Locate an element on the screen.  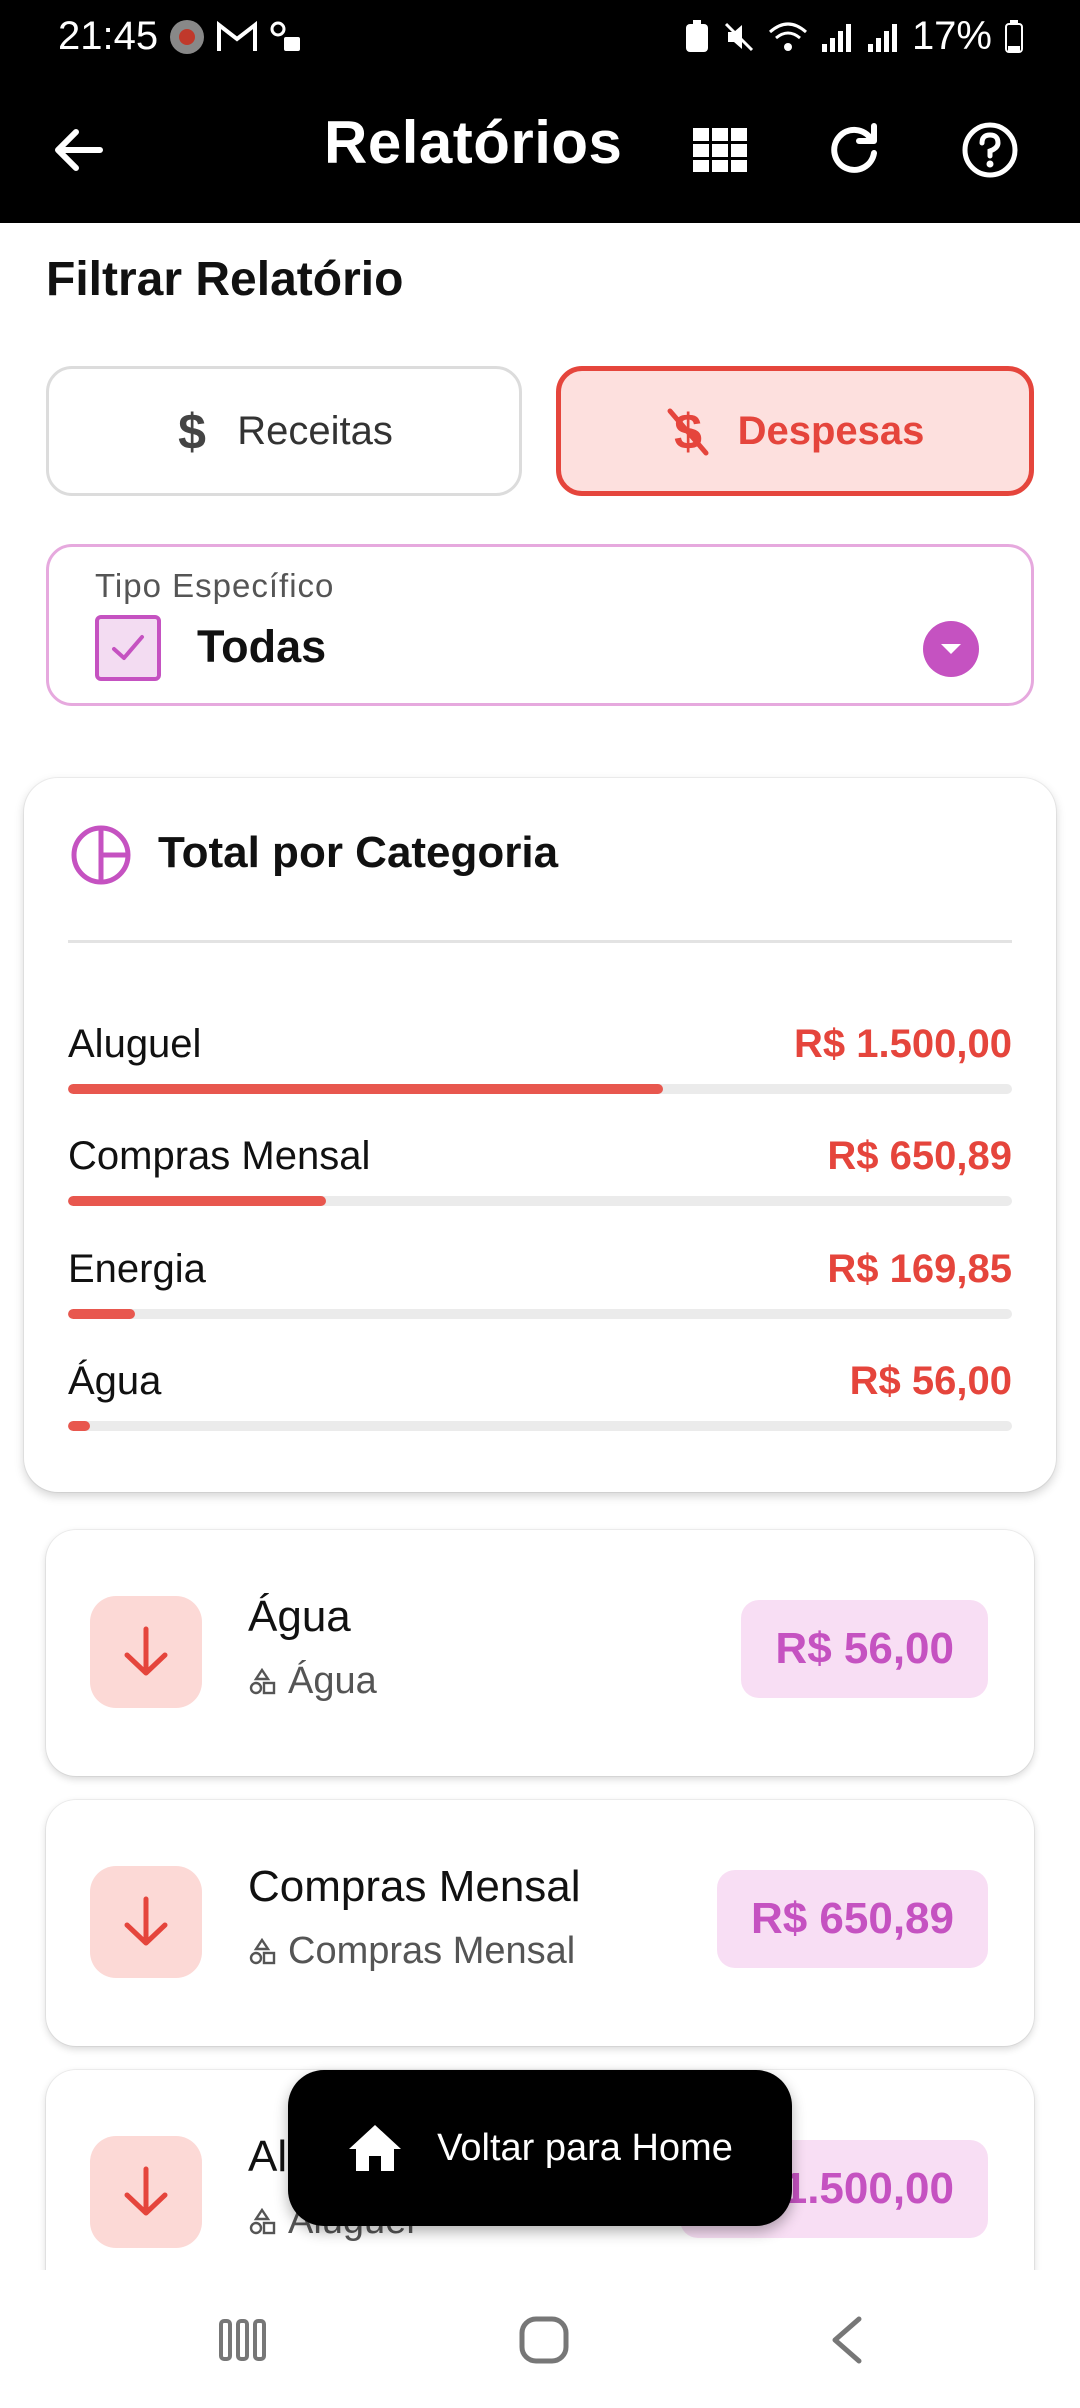
grid-icon is located at coordinates (720, 150).